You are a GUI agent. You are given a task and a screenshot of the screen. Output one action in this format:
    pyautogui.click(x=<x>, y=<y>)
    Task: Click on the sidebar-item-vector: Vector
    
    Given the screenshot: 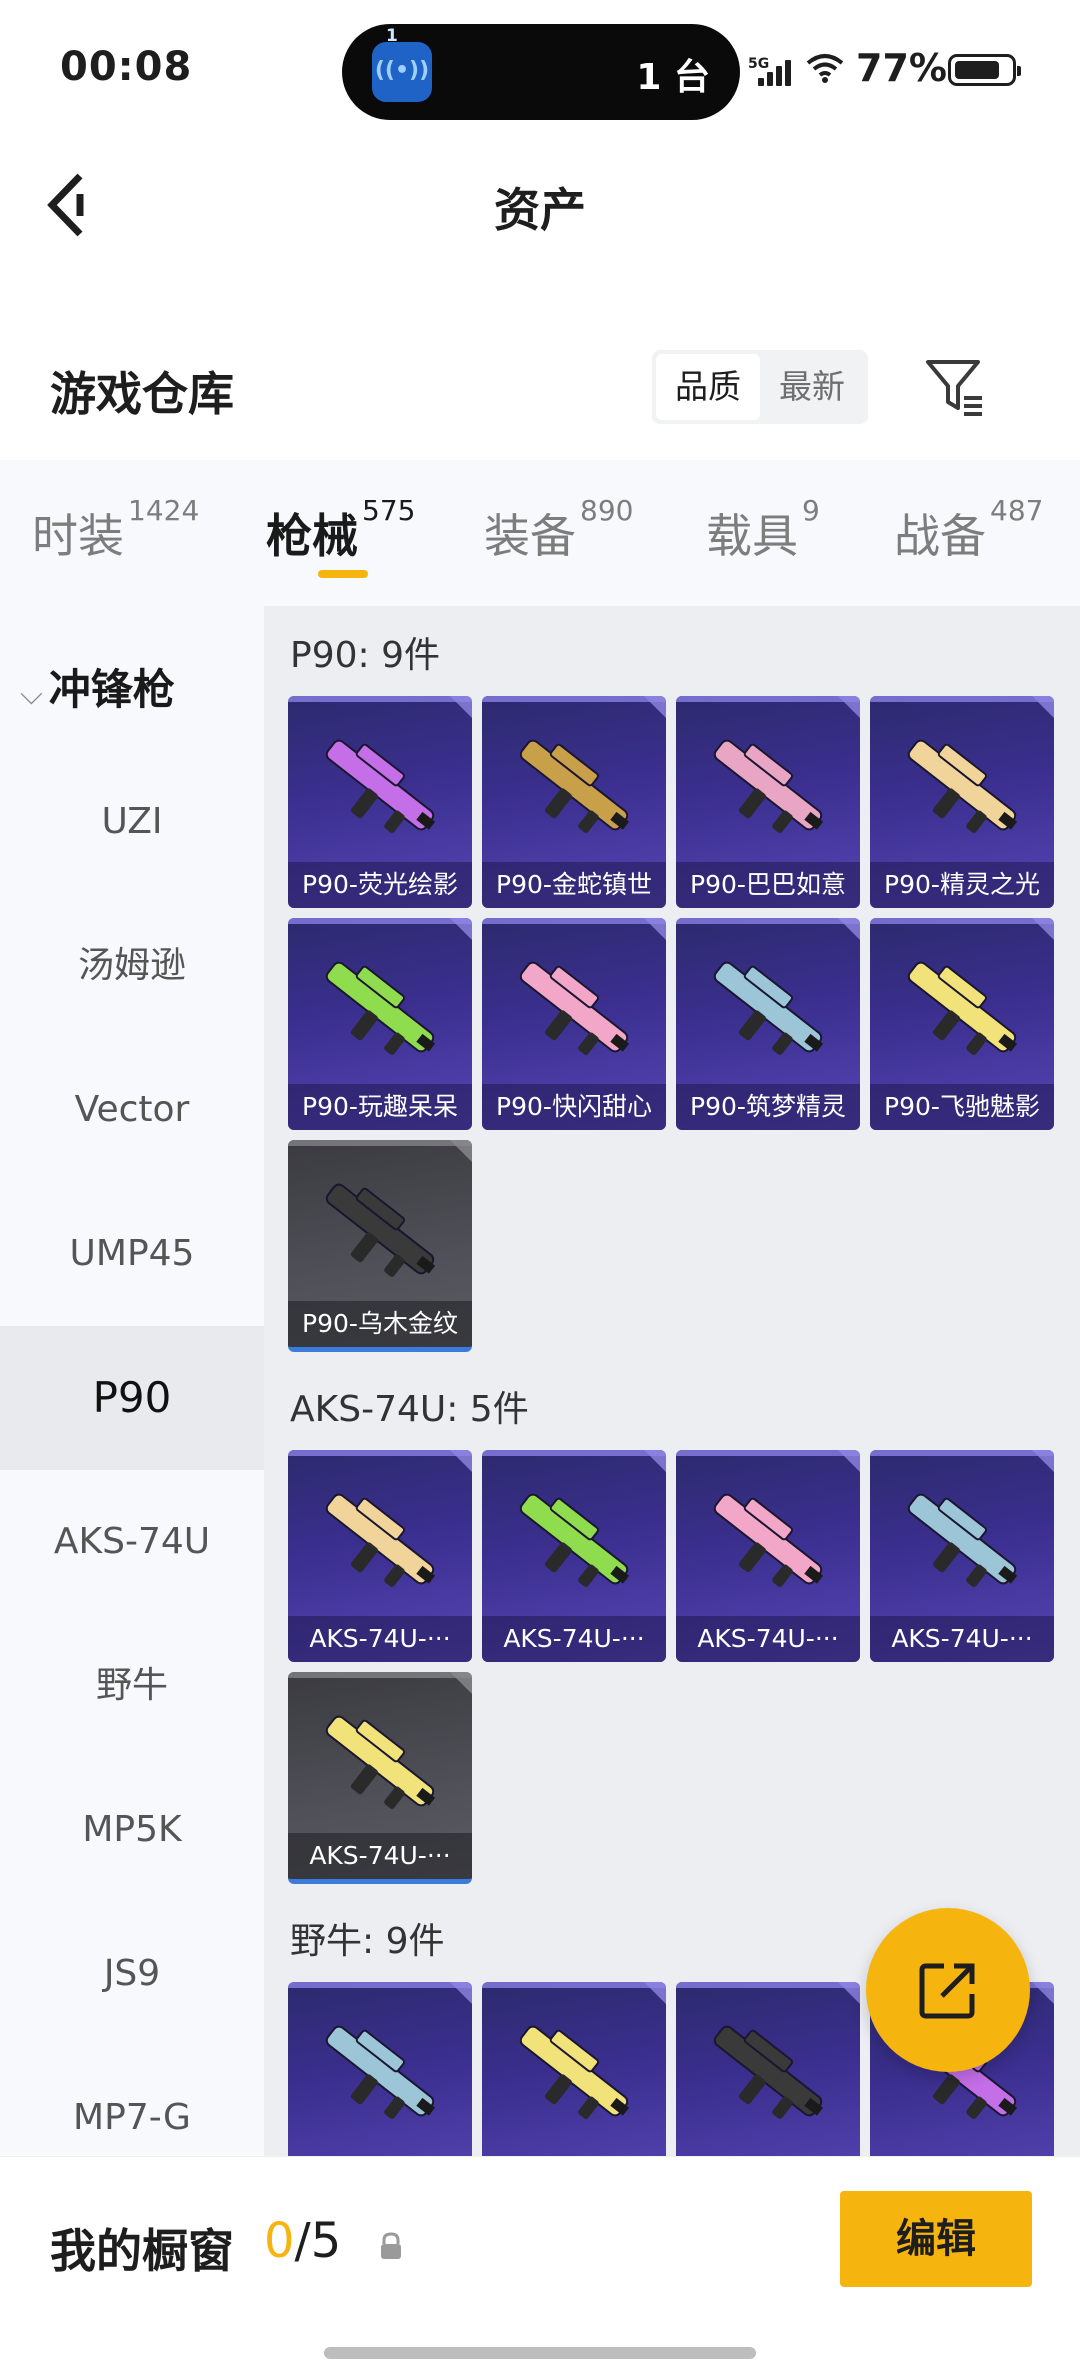 What is the action you would take?
    pyautogui.click(x=132, y=1110)
    